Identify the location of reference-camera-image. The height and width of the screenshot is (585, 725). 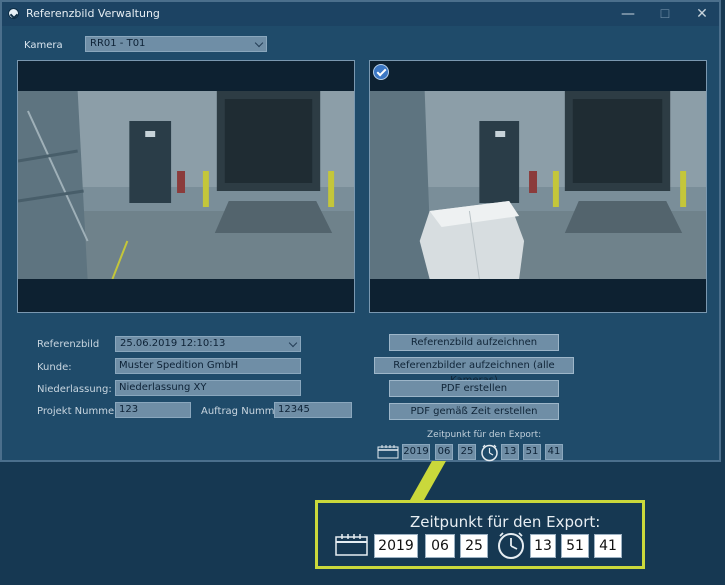
(538, 185).